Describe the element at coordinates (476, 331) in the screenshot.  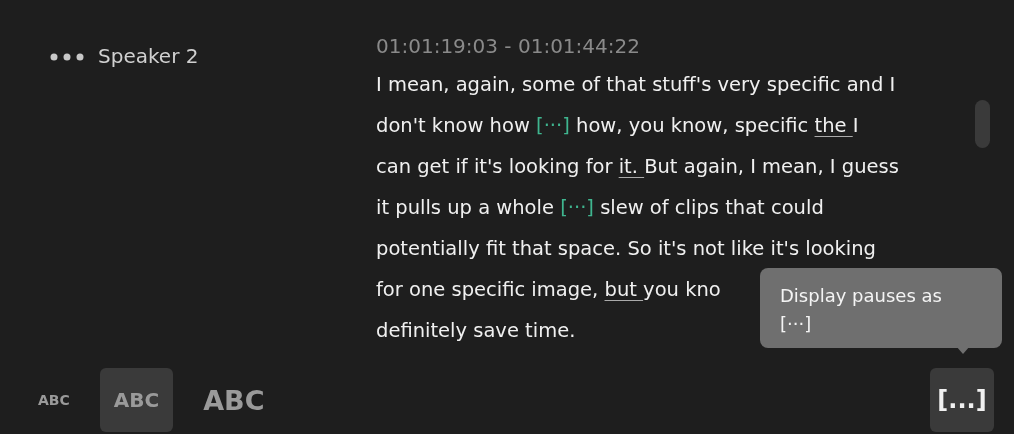
I see `transcript-line: definitely save time.` at that location.